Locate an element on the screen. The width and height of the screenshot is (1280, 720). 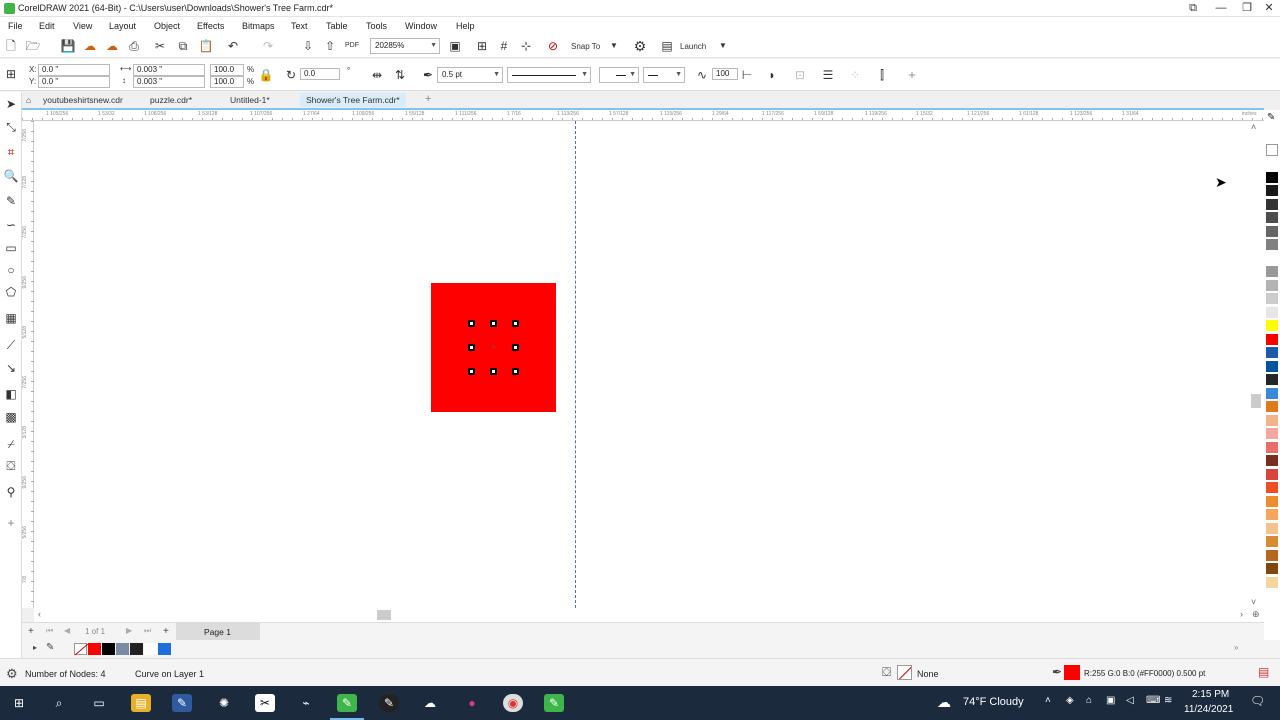
x-position-field: 0.0 " is located at coordinates (74, 70).